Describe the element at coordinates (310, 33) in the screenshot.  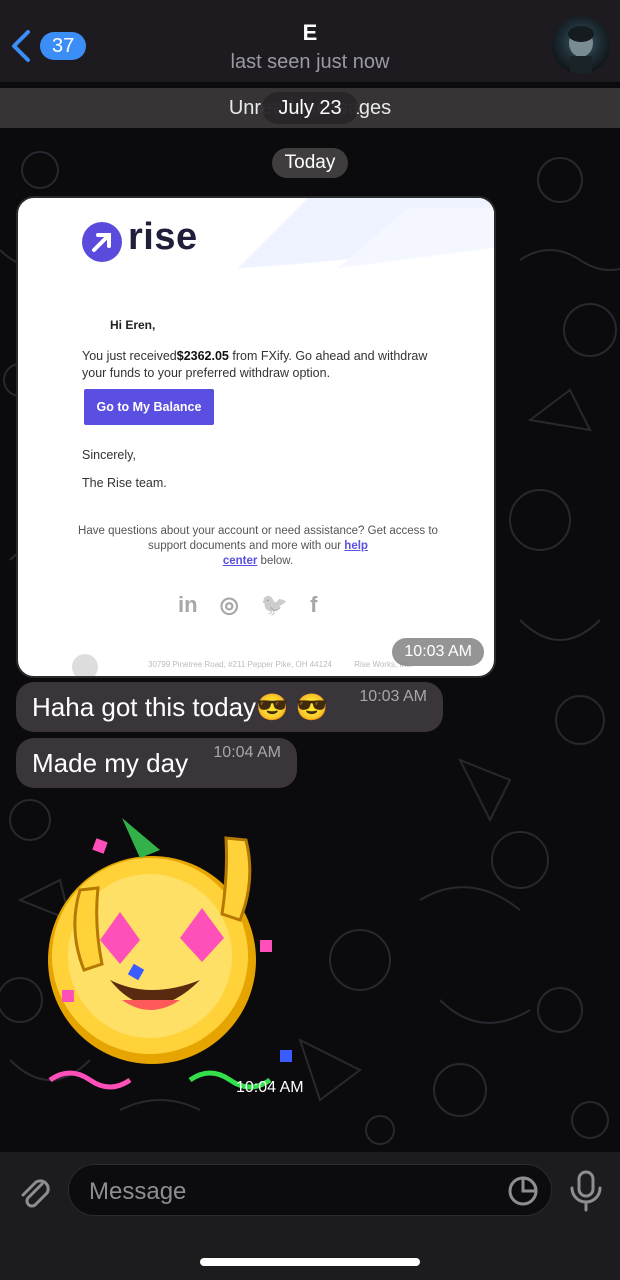
I see `chat-title: E` at that location.